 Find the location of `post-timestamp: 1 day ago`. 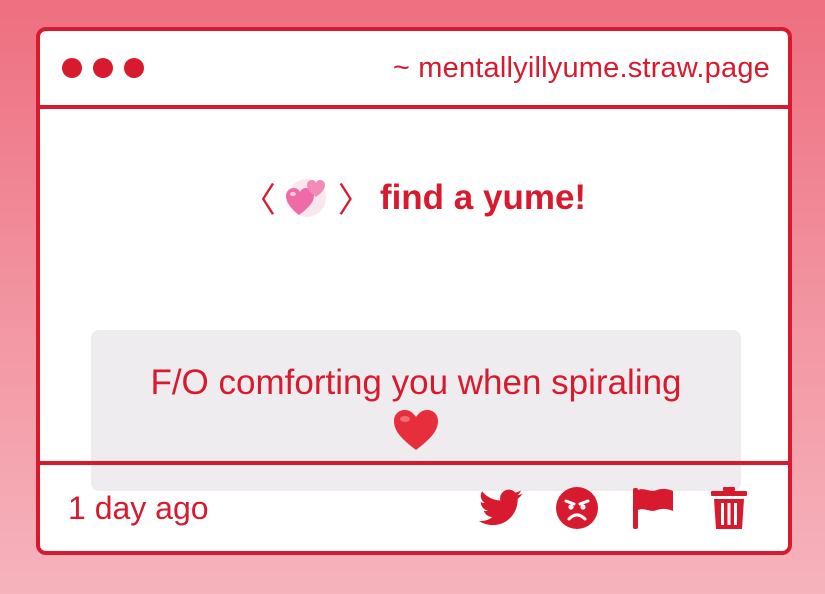

post-timestamp: 1 day ago is located at coordinates (138, 507).